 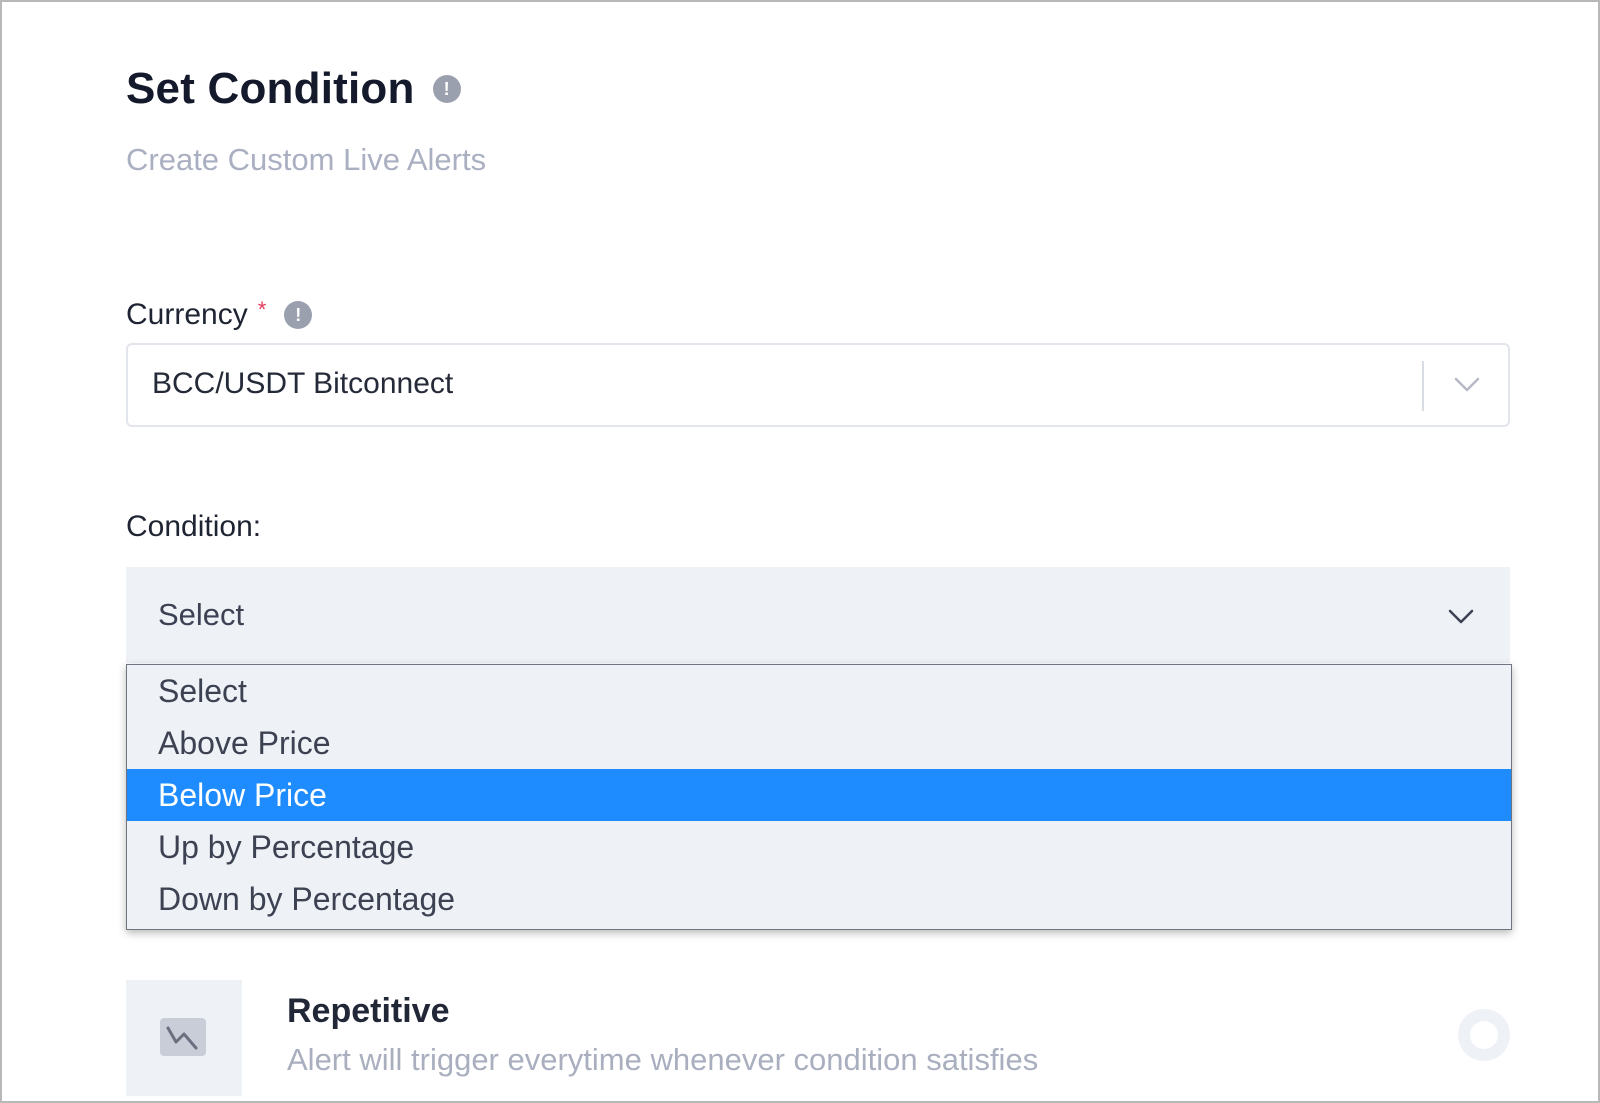 I want to click on repetitive-icon-box, so click(x=184, y=1038).